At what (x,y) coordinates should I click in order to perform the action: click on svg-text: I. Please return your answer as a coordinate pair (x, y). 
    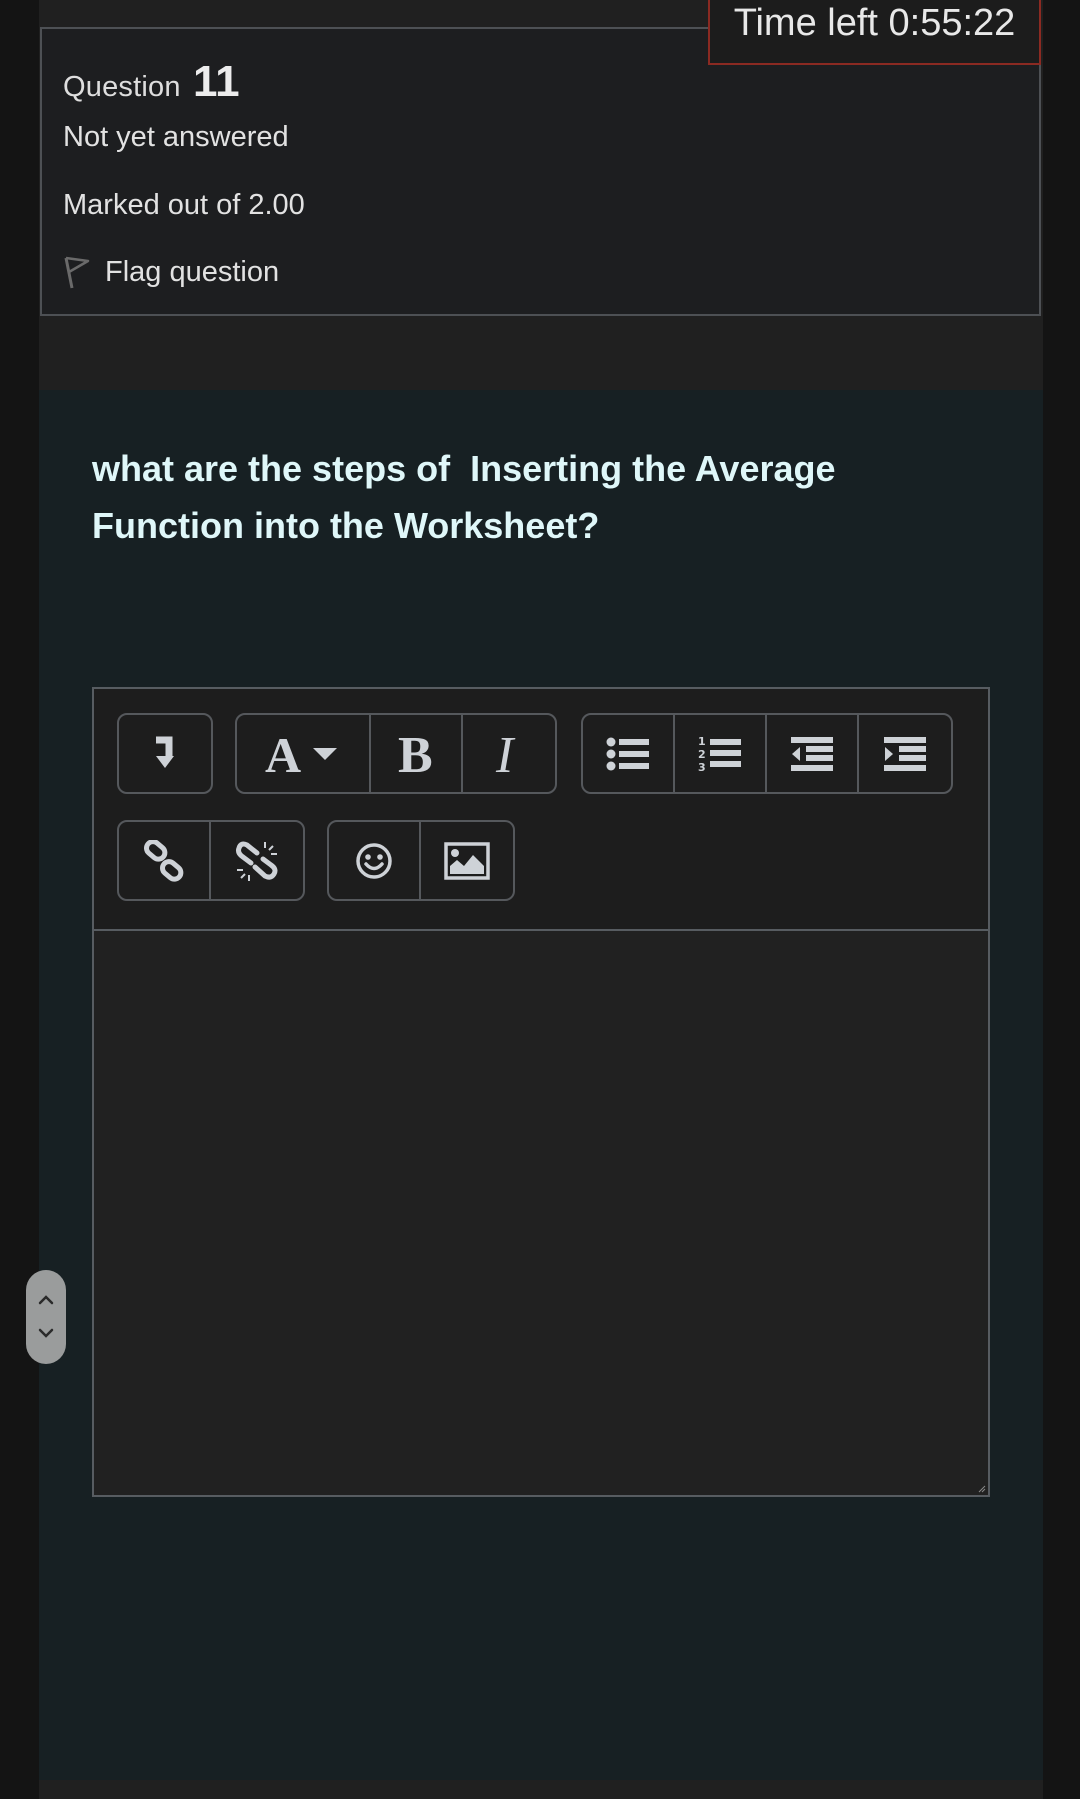
    Looking at the image, I should click on (505, 754).